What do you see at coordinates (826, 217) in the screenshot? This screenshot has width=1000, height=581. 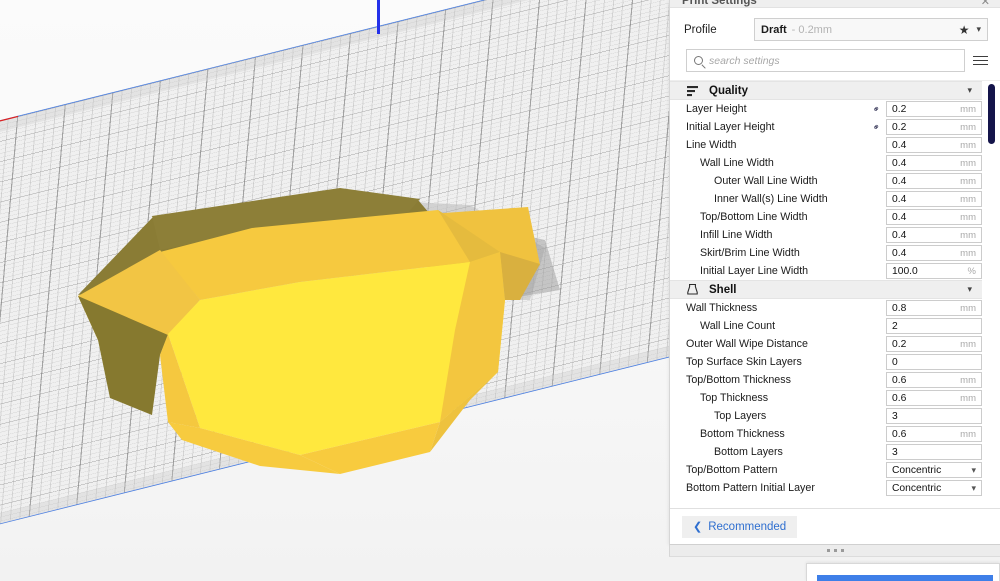 I see `setting-row: Top/Bottom Line Width 0.4 mm` at bounding box center [826, 217].